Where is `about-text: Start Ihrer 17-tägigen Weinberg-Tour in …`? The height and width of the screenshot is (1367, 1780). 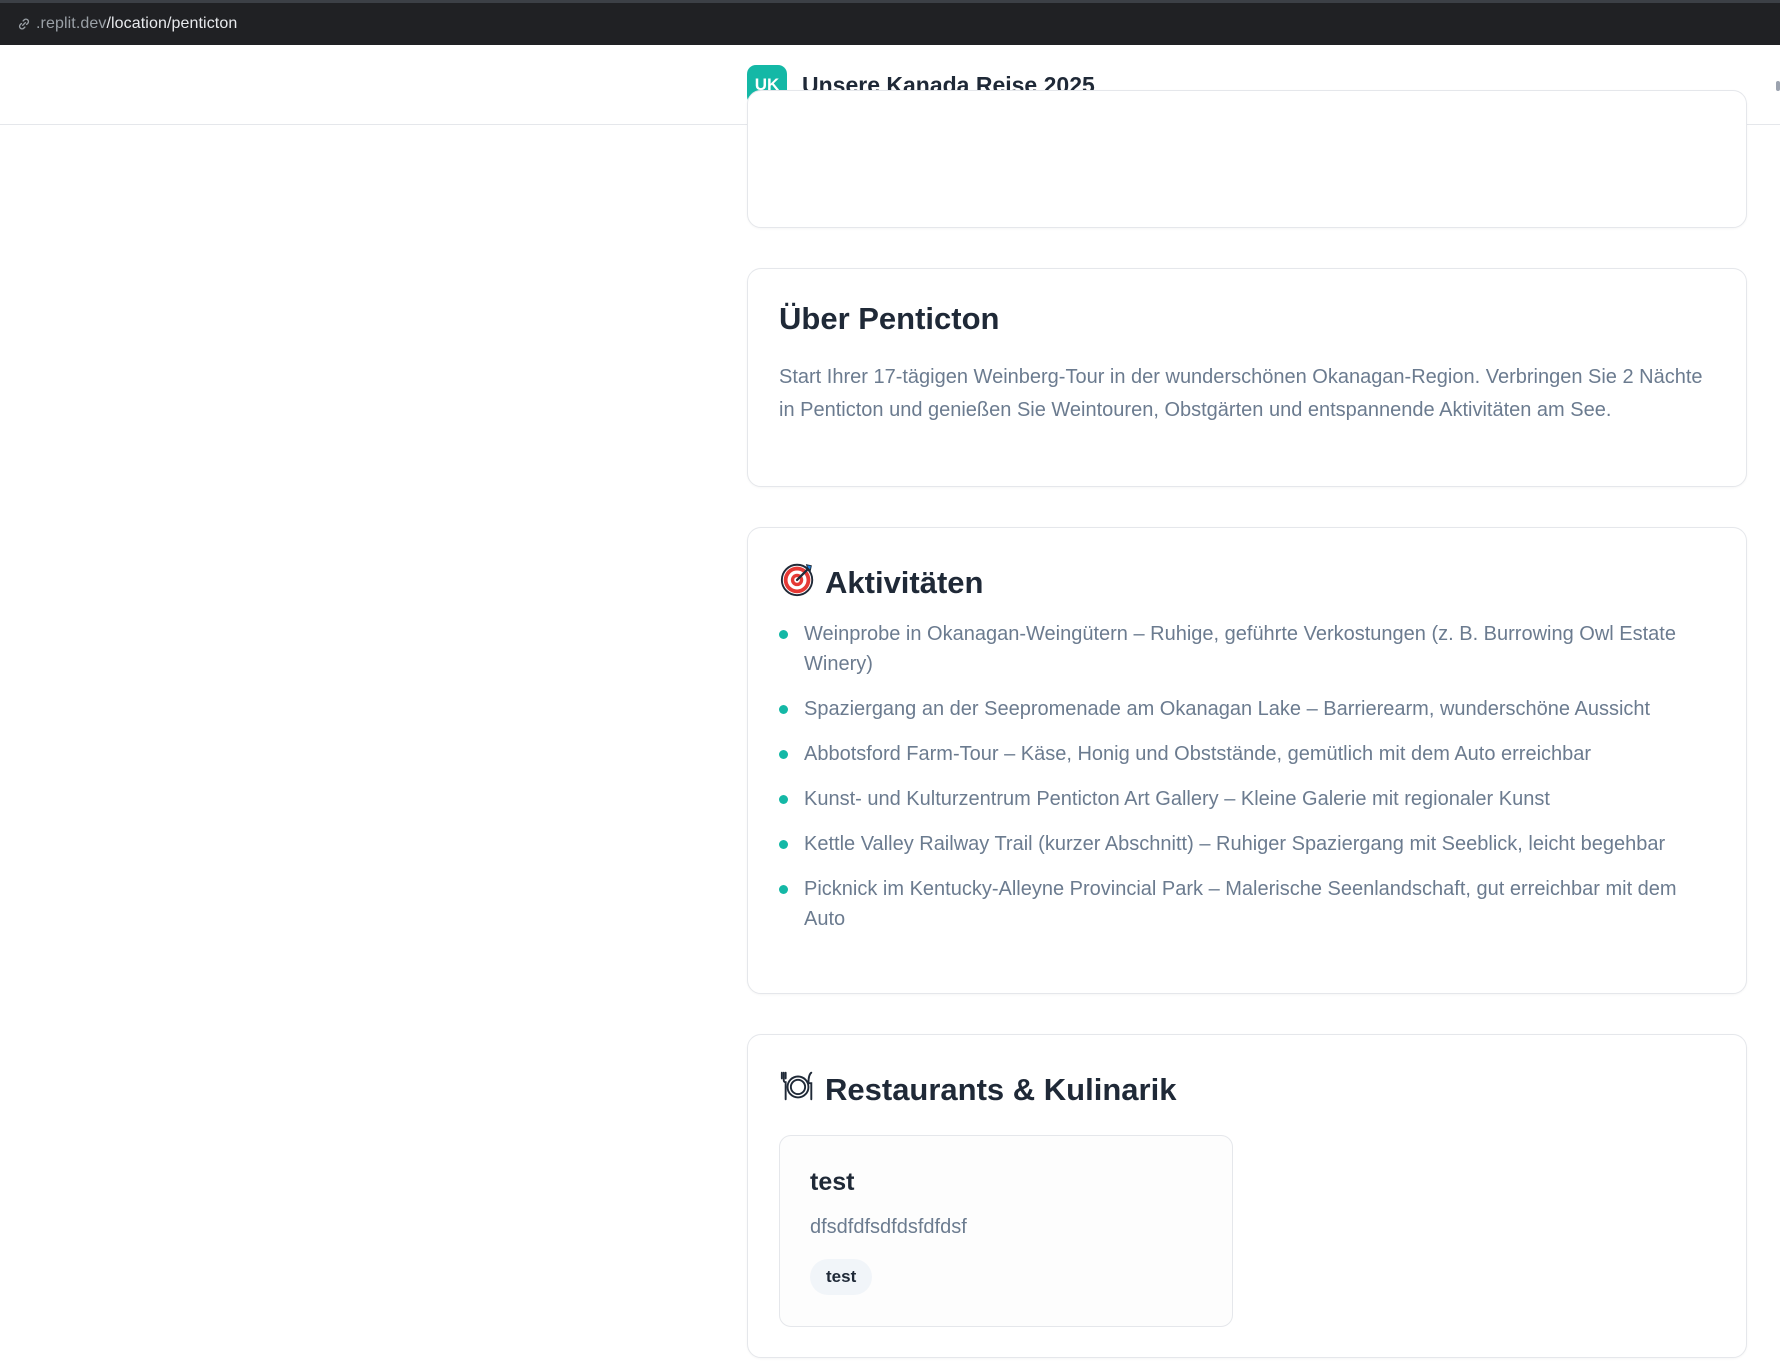
about-text: Start Ihrer 17-tägigen Weinberg-Tour in … is located at coordinates (1241, 393).